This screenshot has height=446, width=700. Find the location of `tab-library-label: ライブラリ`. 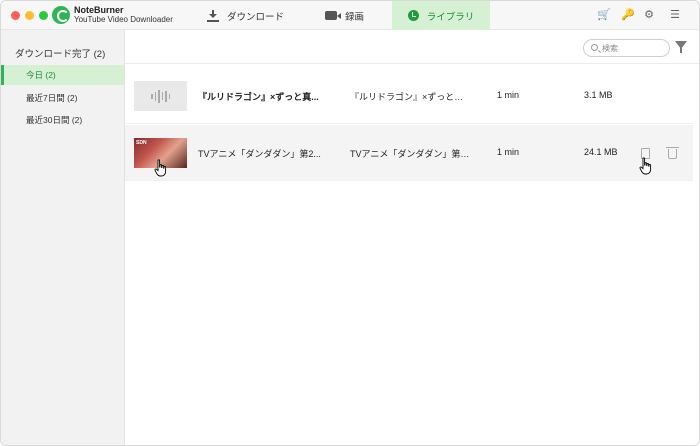

tab-library-label: ライブラリ is located at coordinates (450, 17).